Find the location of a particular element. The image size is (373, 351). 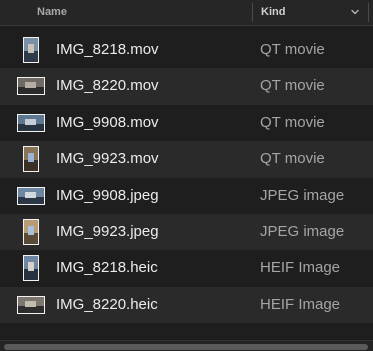

file-name: IMG_8220.heic is located at coordinates (107, 304).